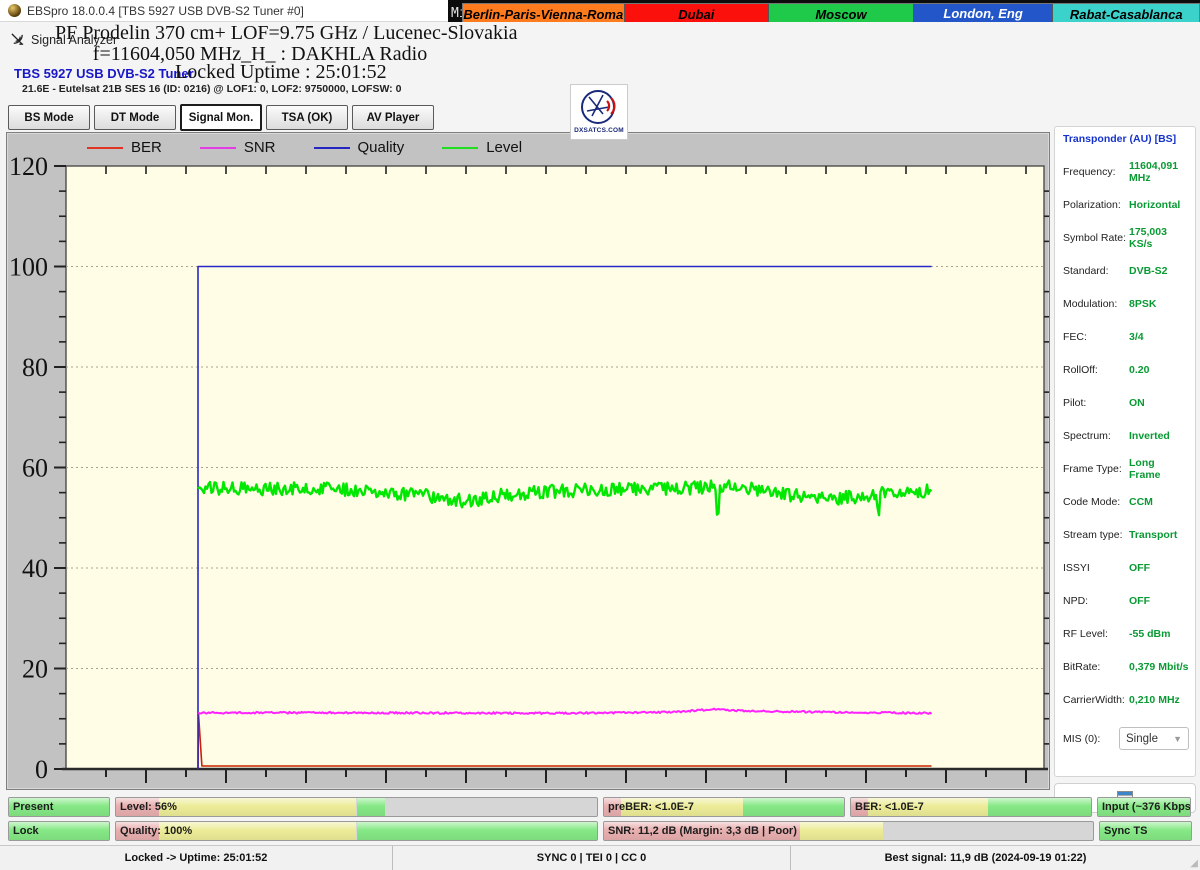  I want to click on tab-bs-mode: BS Mode, so click(49, 117).